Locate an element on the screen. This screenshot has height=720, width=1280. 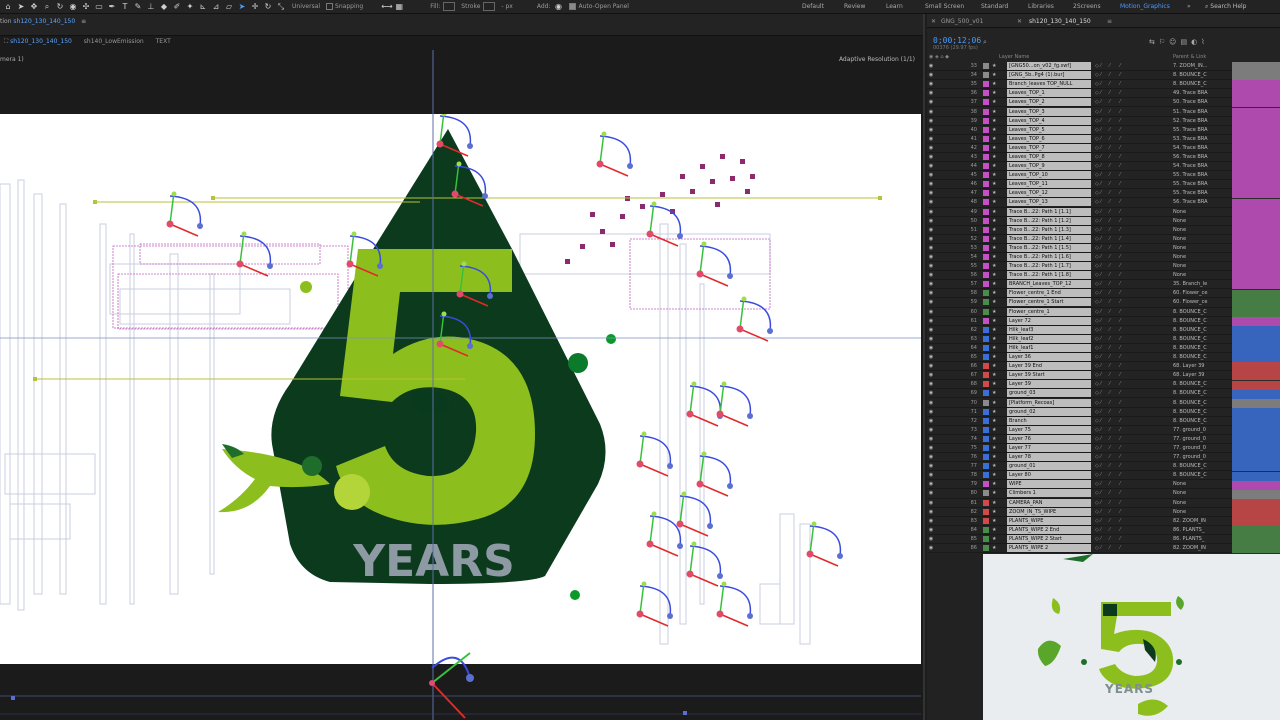
layer-name: Layer 78 is located at coordinates (1049, 457).